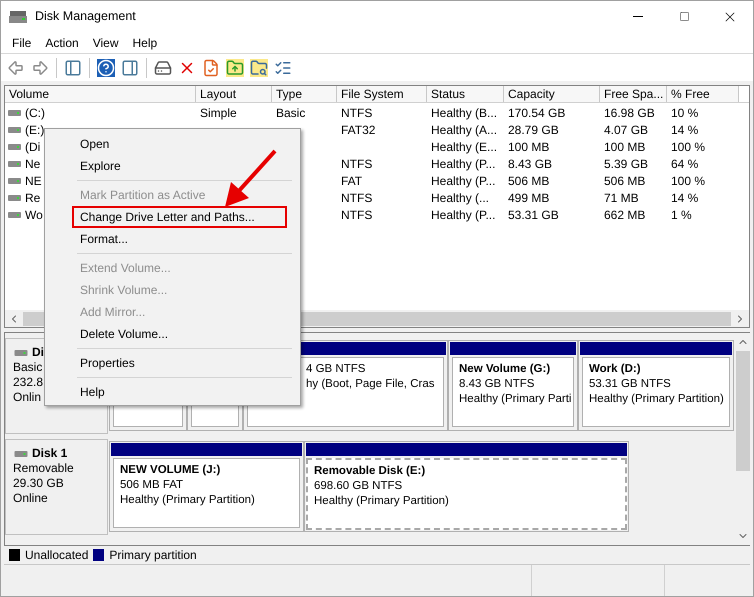 The width and height of the screenshot is (754, 597). I want to click on legend-label: Primary partition, so click(153, 555).